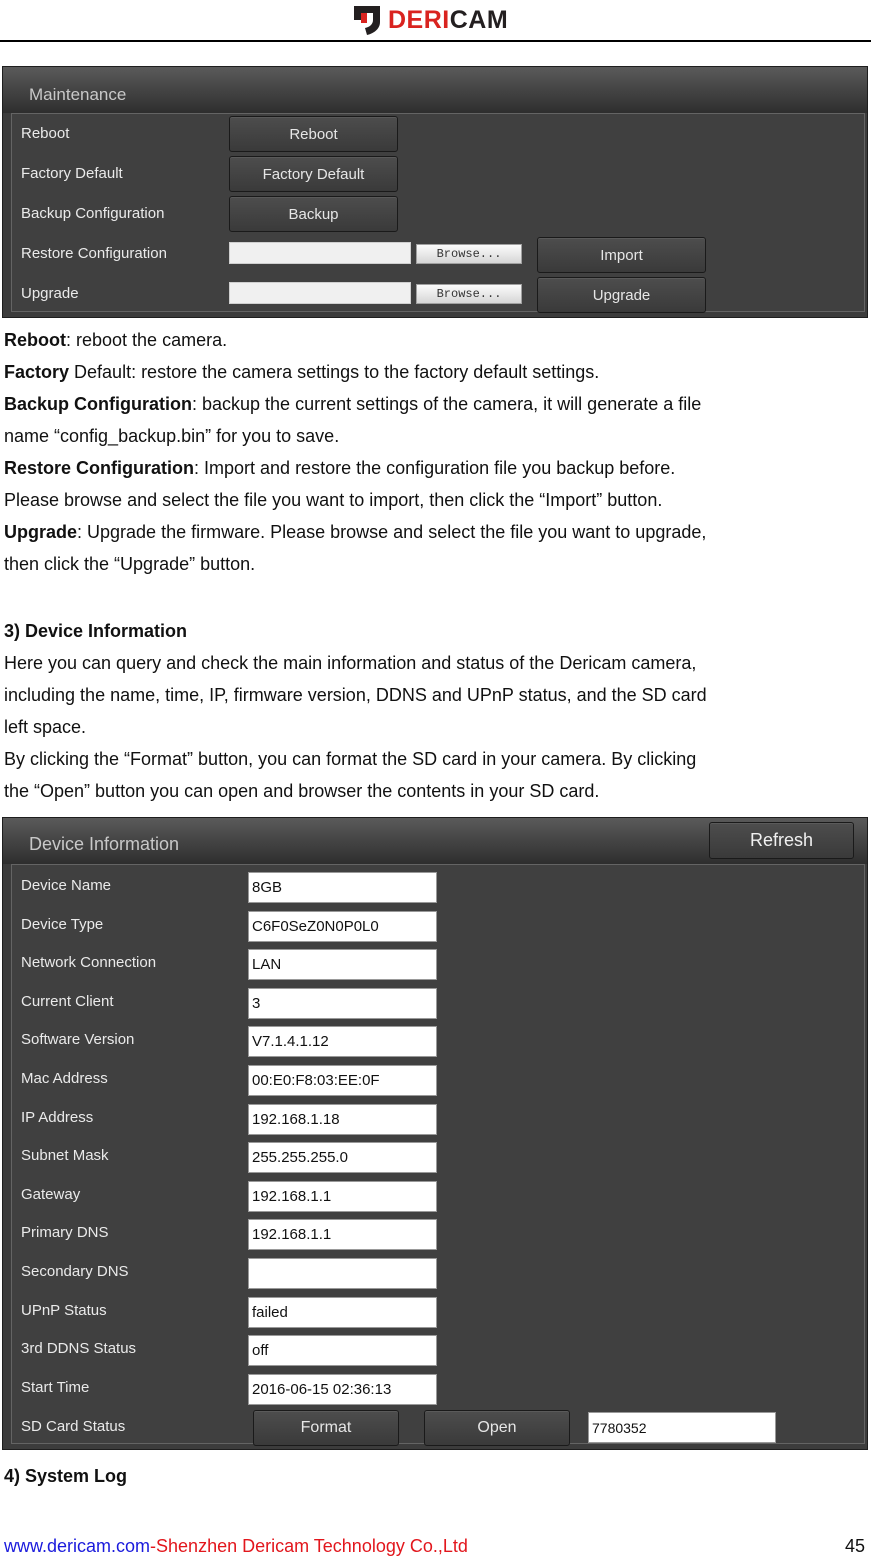 The width and height of the screenshot is (871, 1562). I want to click on primary-dns-label: Primary DNS, so click(65, 1232).